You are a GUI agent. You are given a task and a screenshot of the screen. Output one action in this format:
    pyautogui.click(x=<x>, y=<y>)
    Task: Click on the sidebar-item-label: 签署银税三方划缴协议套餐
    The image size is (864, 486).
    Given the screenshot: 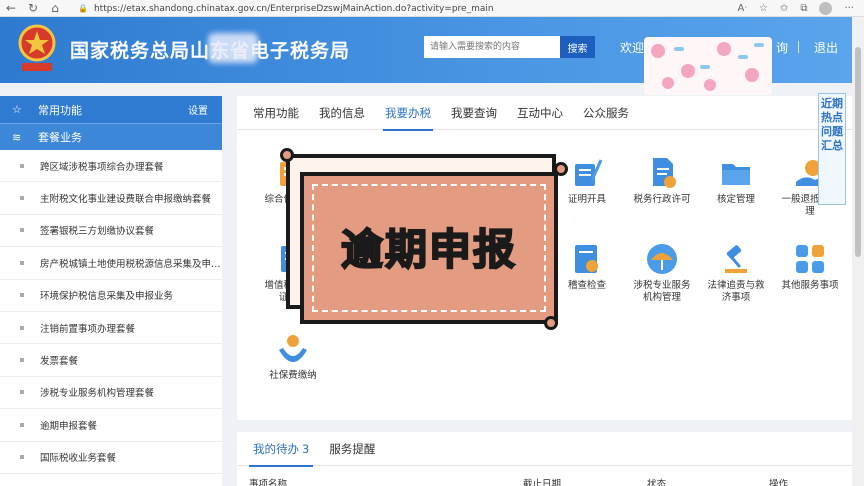 What is the action you would take?
    pyautogui.click(x=97, y=232)
    